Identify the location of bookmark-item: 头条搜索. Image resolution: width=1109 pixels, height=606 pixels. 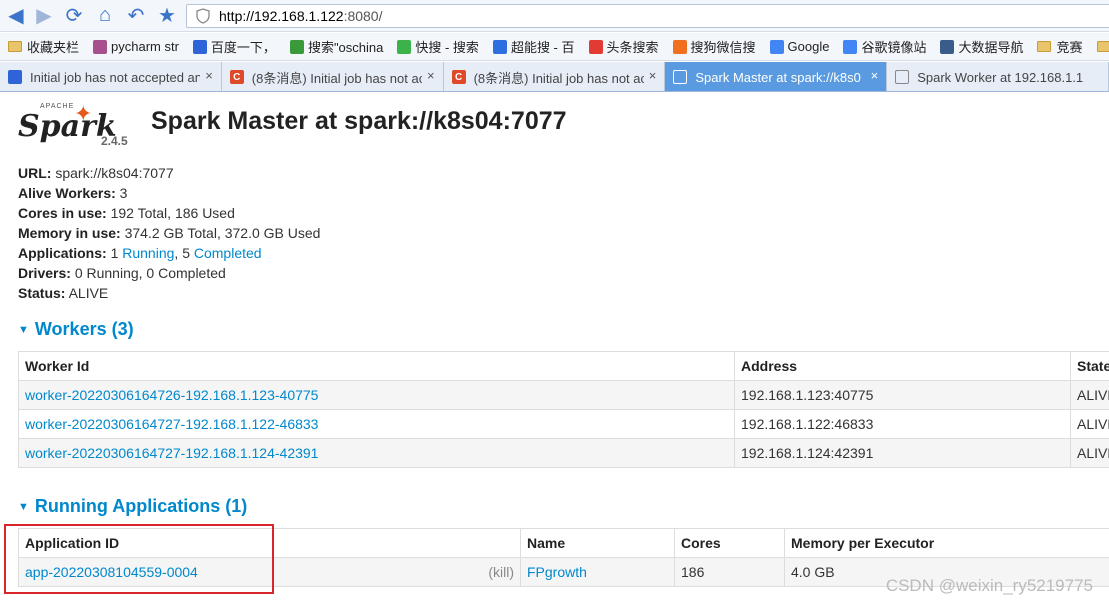
(623, 46).